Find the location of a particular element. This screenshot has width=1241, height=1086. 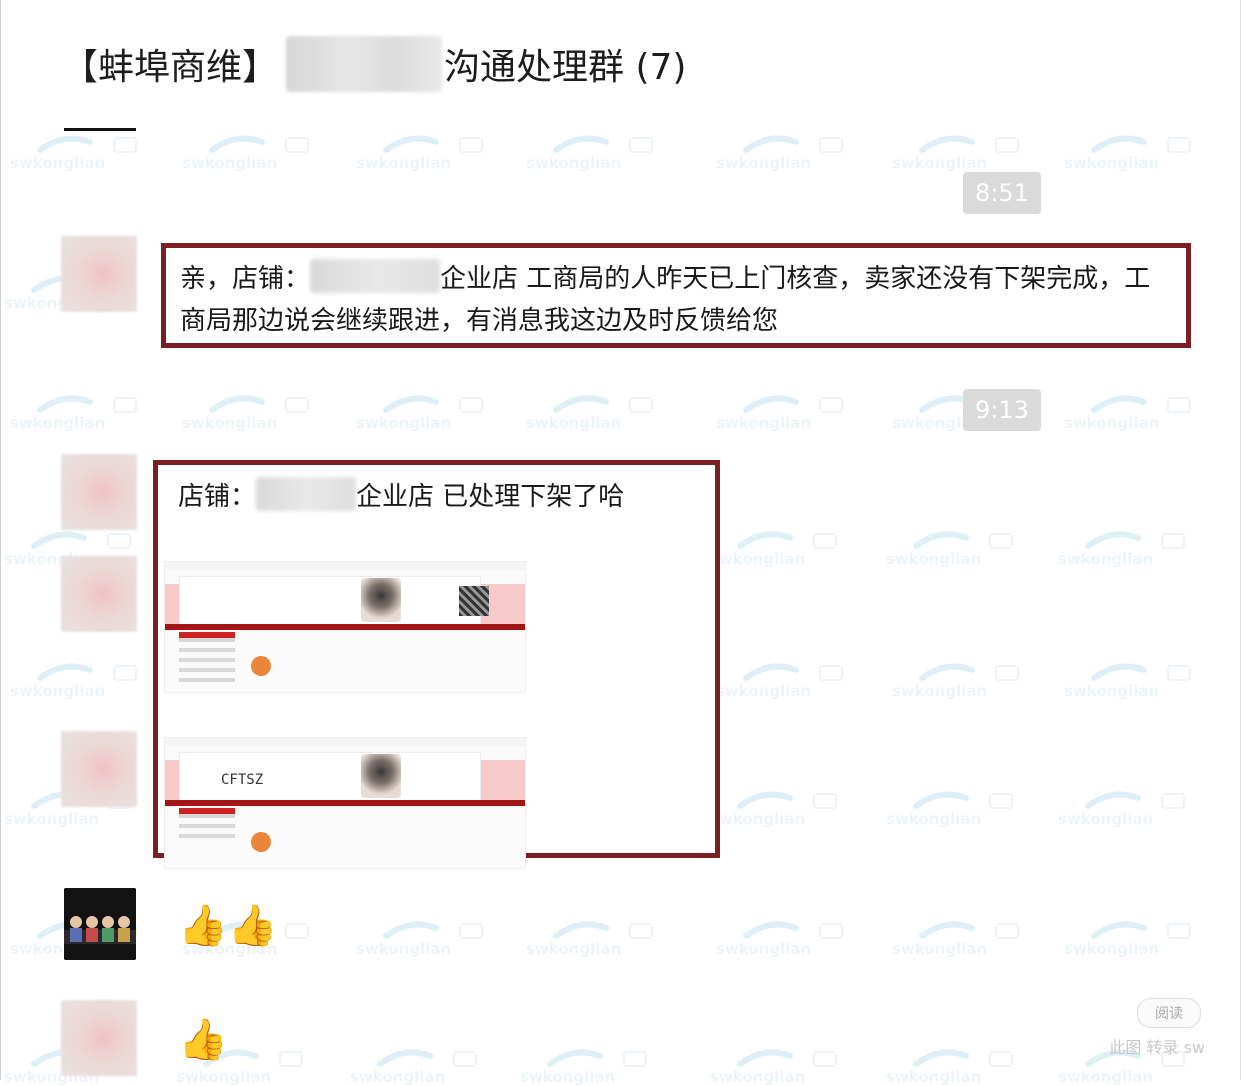

timestamp: 8:51 is located at coordinates (1002, 193).